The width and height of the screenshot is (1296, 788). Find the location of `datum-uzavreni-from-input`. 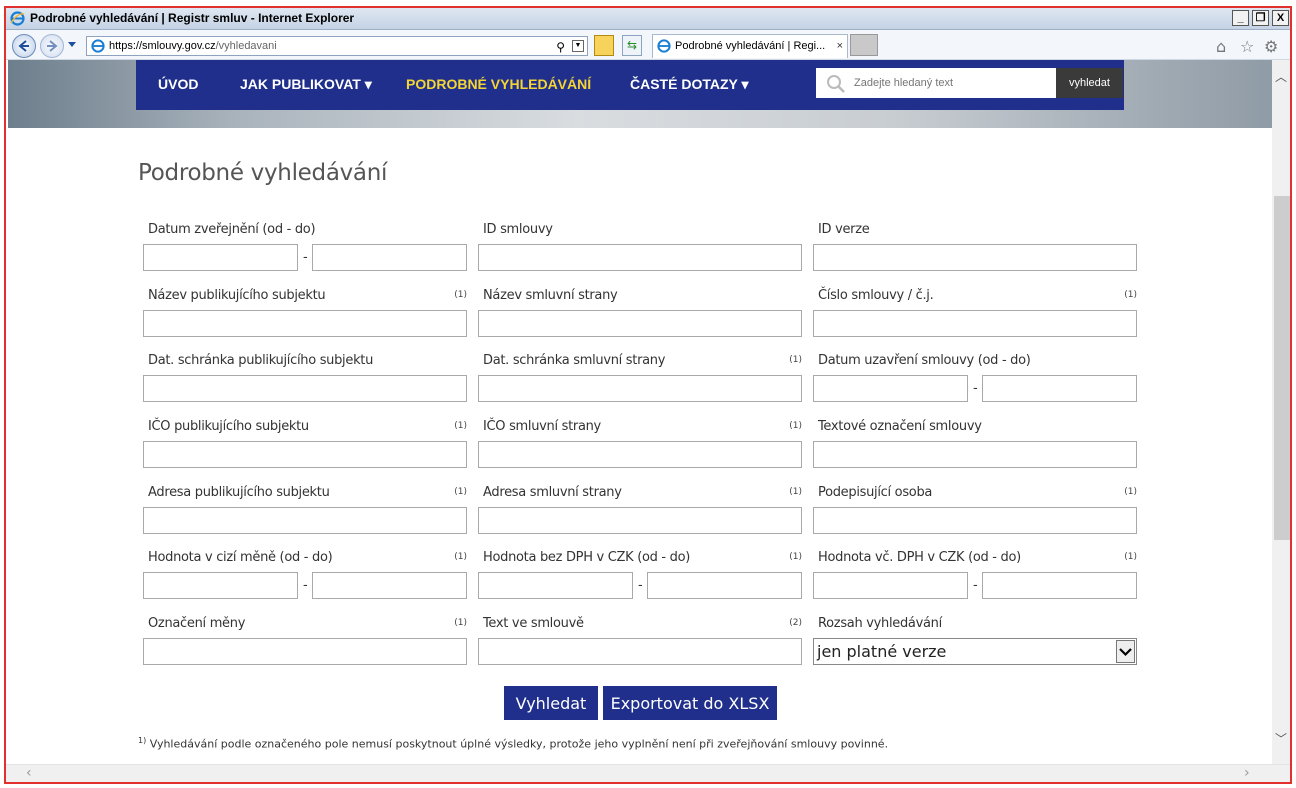

datum-uzavreni-from-input is located at coordinates (890, 388).